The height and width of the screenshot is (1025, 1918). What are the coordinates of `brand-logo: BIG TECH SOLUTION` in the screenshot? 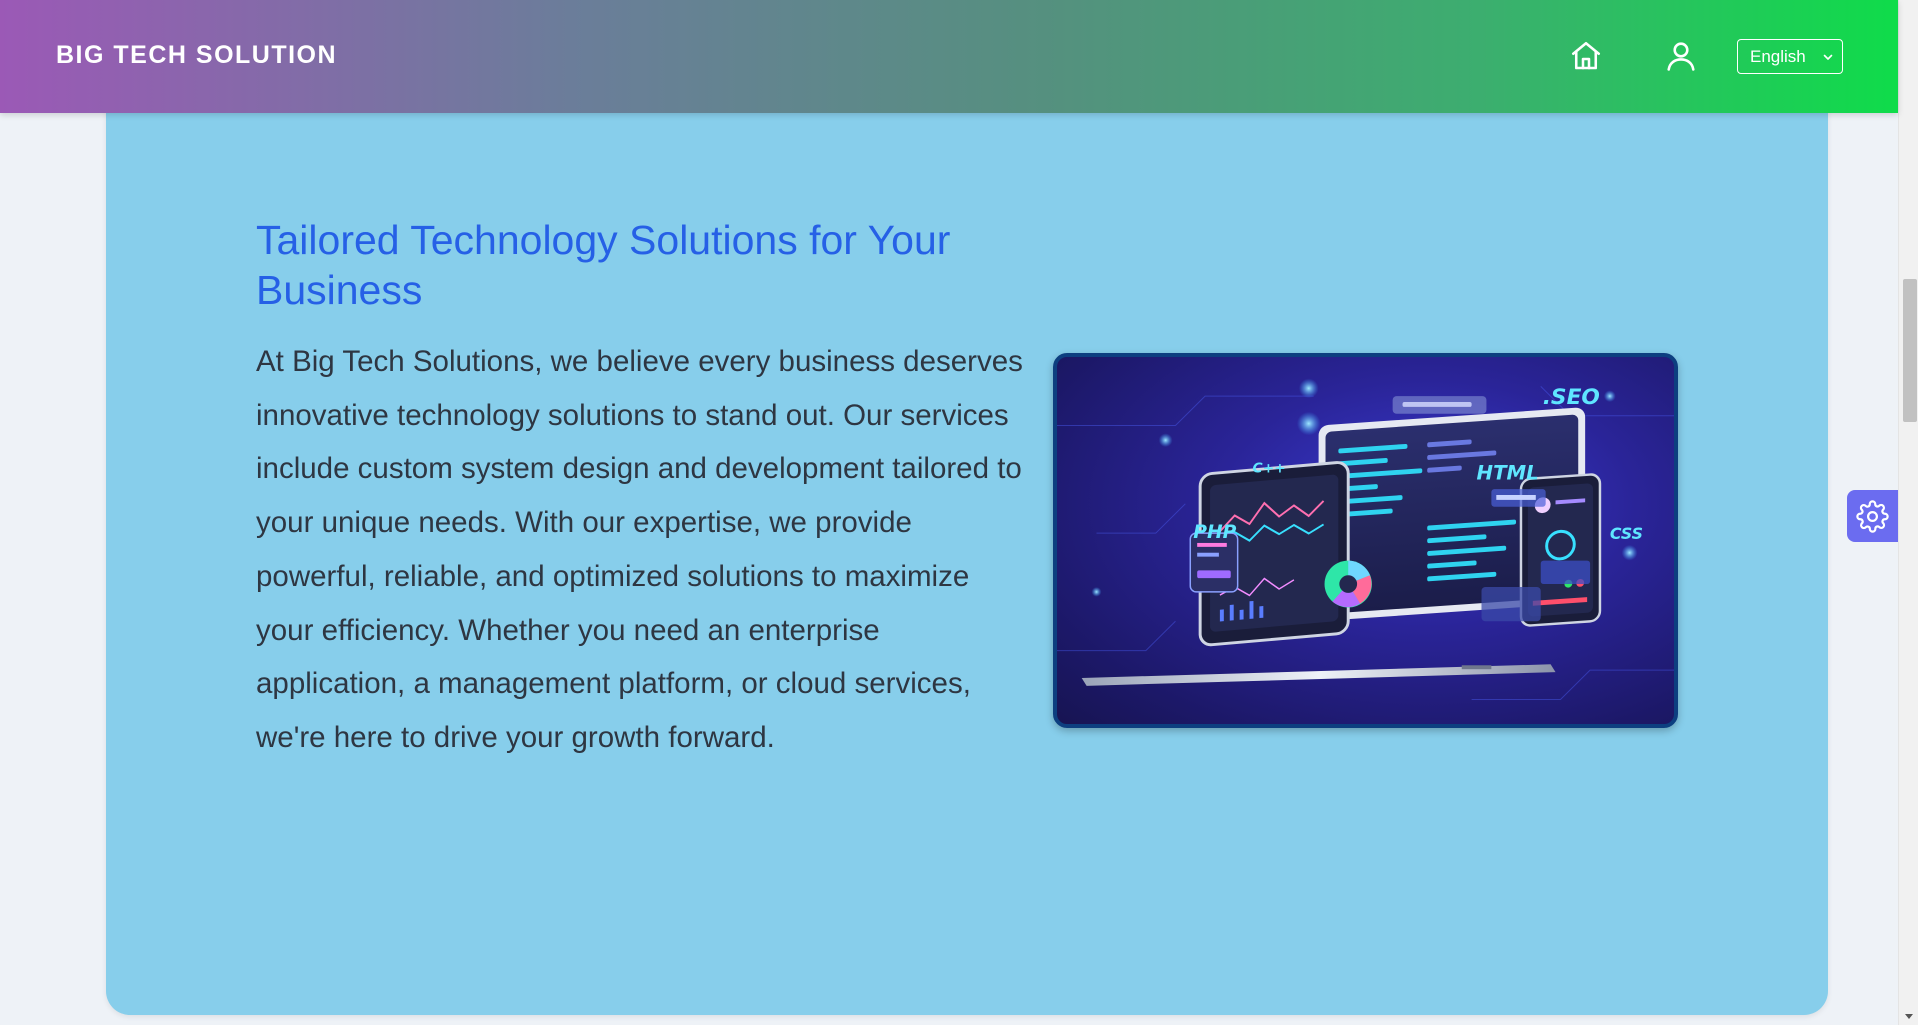 It's located at (196, 55).